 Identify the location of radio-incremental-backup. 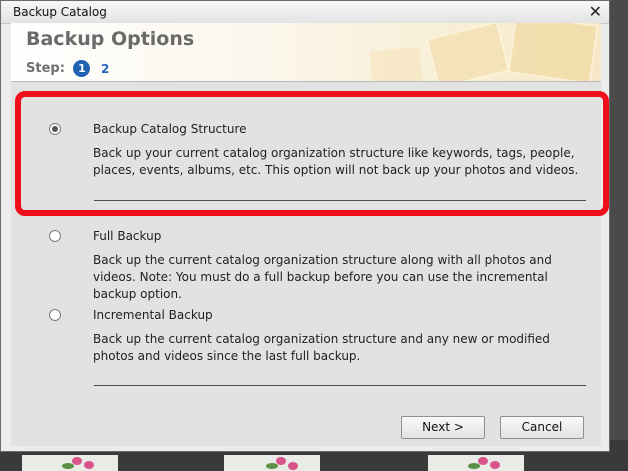
(55, 315).